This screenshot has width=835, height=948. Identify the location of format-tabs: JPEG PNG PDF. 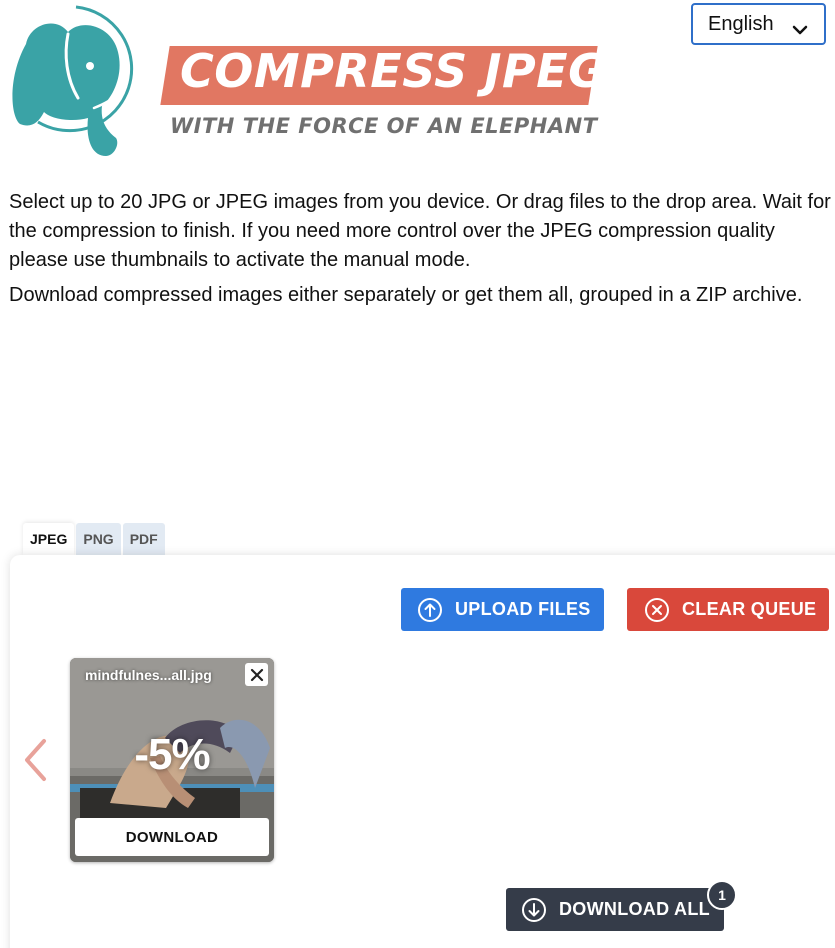
(94, 539).